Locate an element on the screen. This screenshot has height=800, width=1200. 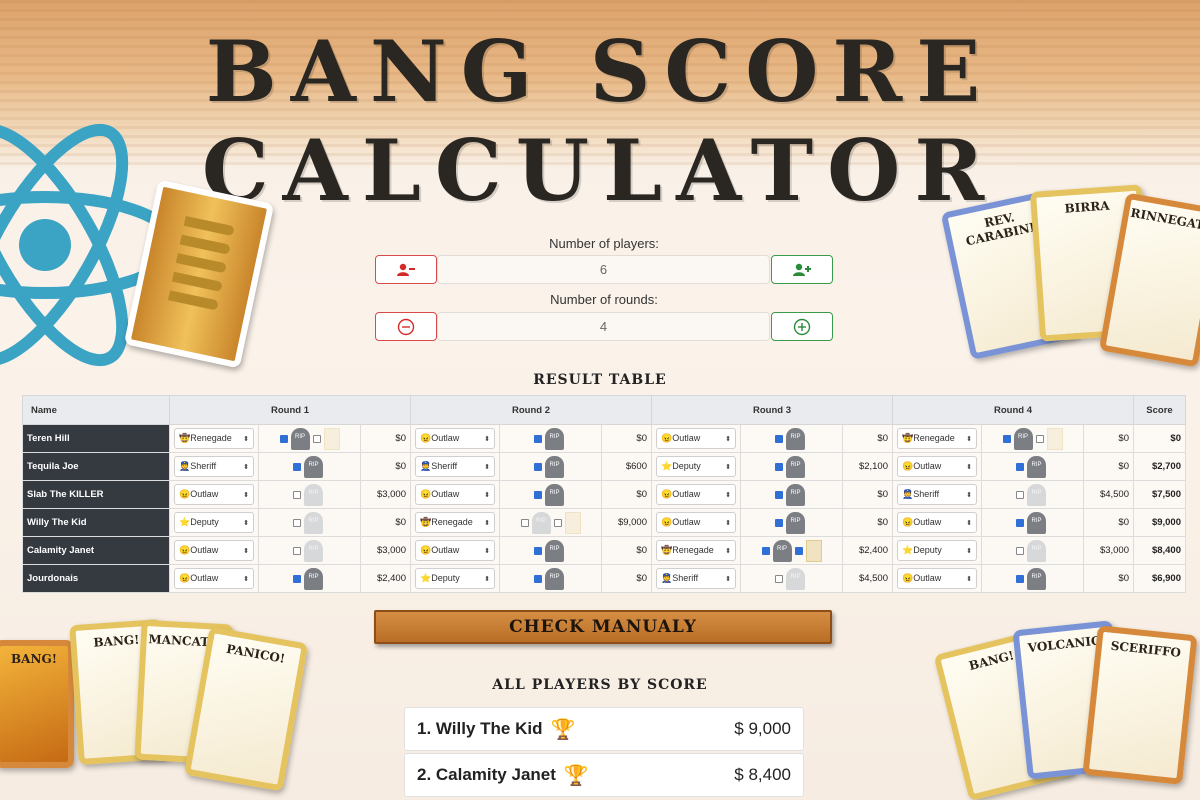
add-player-button is located at coordinates (802, 269).